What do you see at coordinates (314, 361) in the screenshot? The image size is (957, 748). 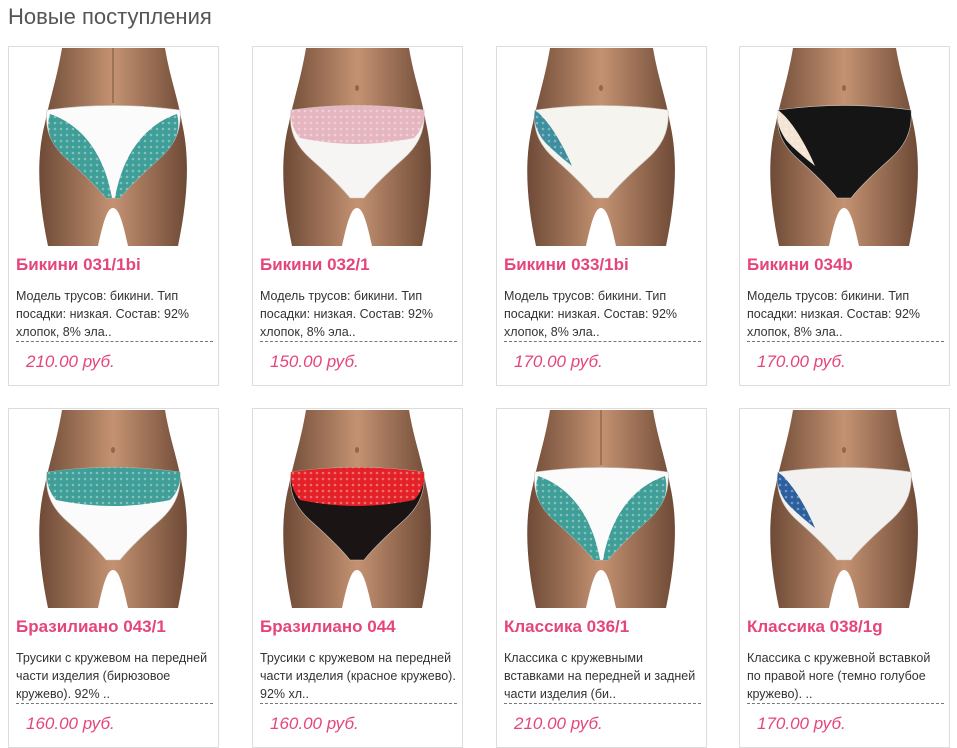 I see `product-price: 150.00 руб.` at bounding box center [314, 361].